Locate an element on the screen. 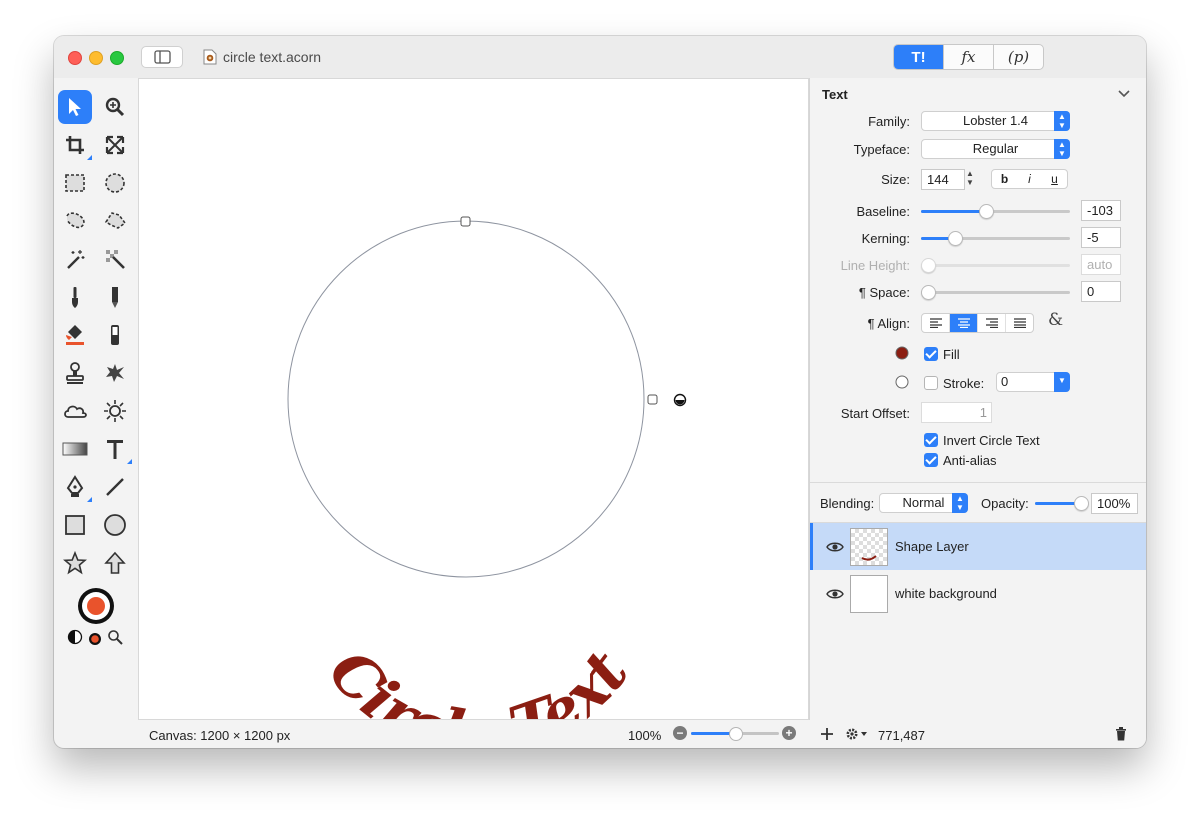 Image resolution: width=1200 pixels, height=824 pixels. magic-wand-icon is located at coordinates (76, 259).